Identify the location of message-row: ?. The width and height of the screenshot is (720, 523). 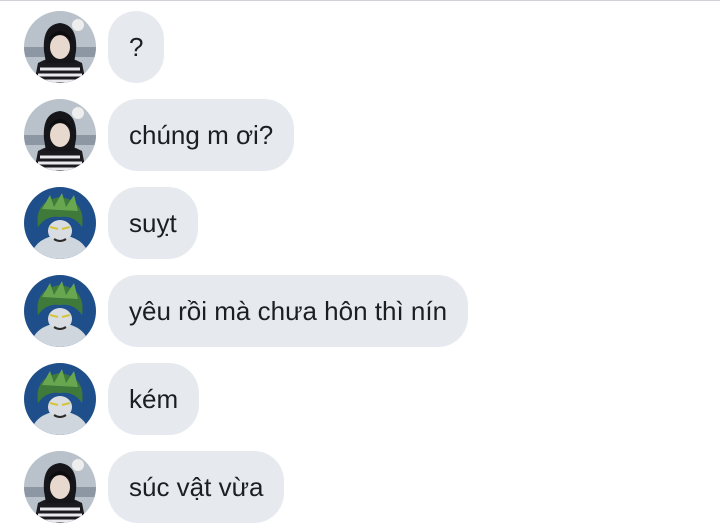
(94, 47).